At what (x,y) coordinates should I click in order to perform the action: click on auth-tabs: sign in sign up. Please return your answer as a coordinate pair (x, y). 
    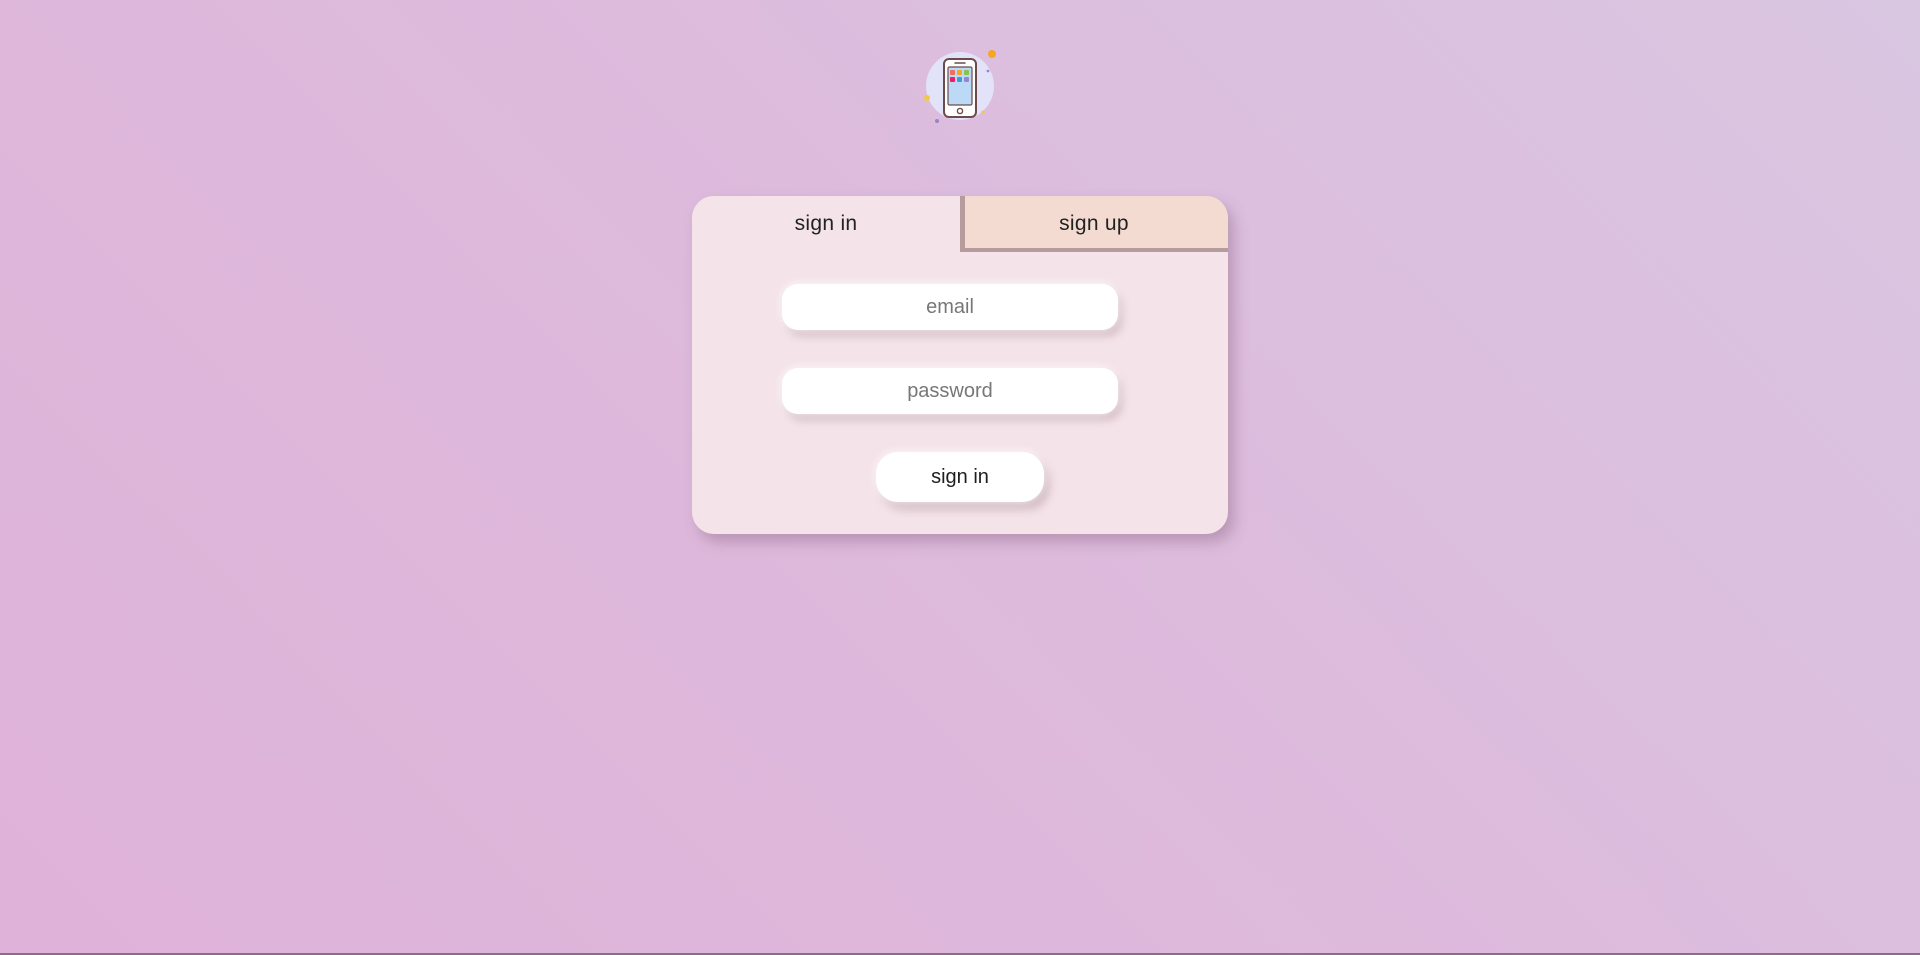
    Looking at the image, I should click on (960, 224).